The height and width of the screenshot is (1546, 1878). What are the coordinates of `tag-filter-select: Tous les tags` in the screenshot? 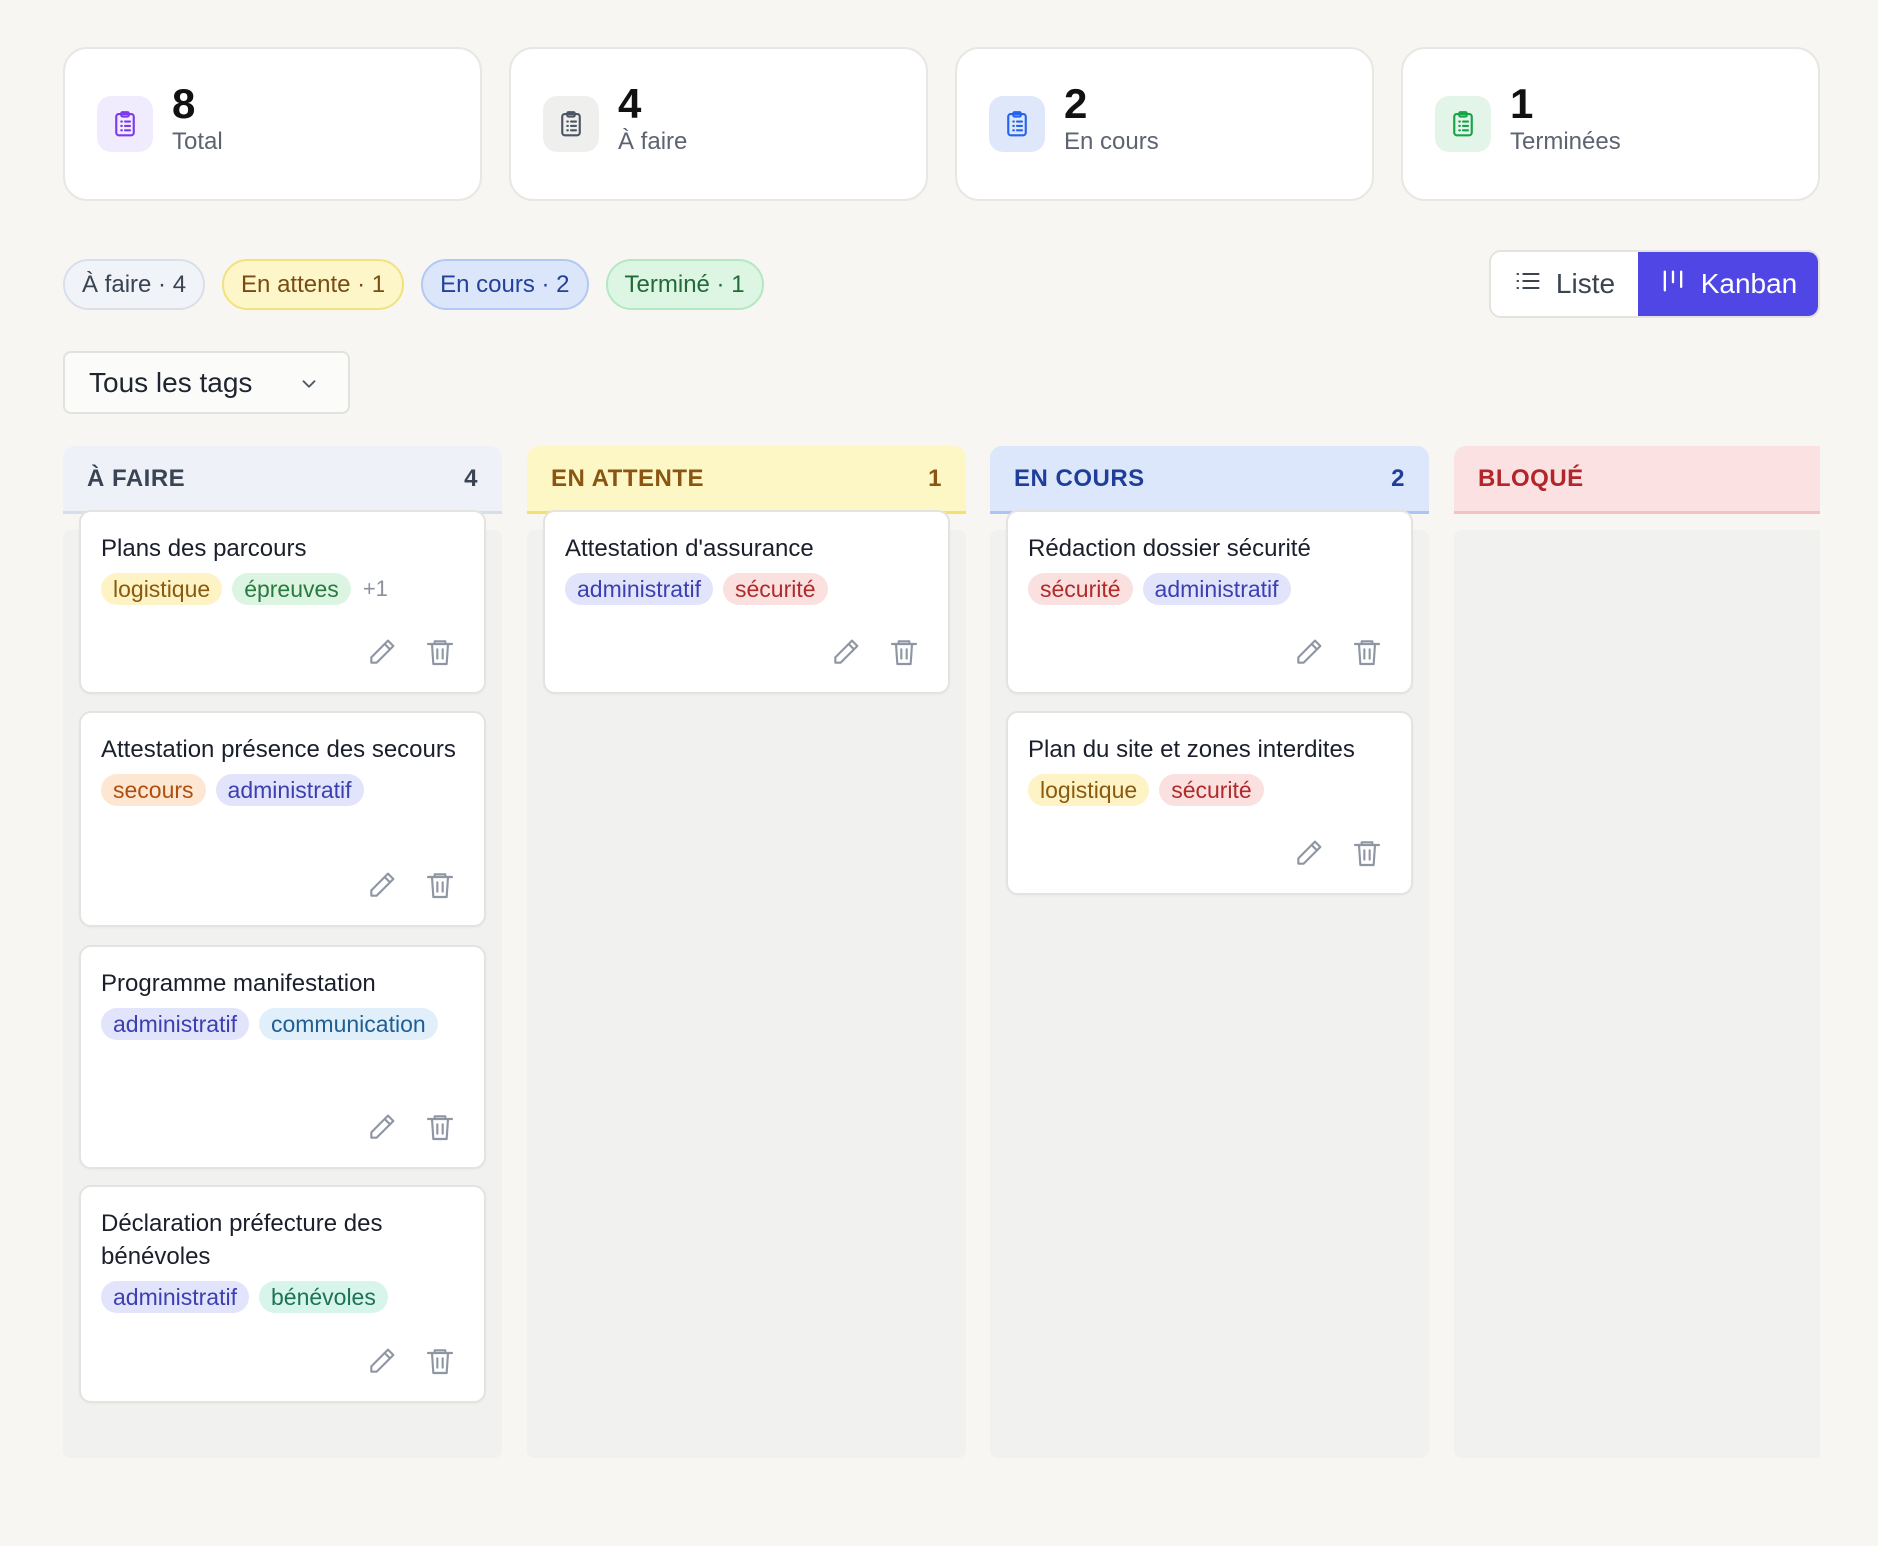 It's located at (206, 382).